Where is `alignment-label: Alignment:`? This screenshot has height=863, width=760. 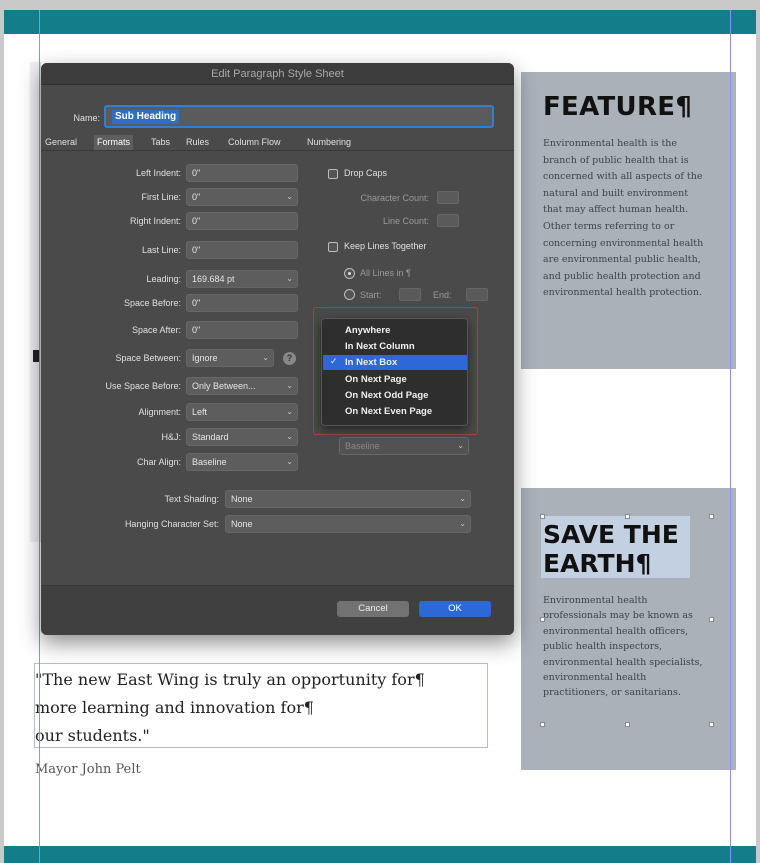 alignment-label: Alignment: is located at coordinates (159, 412).